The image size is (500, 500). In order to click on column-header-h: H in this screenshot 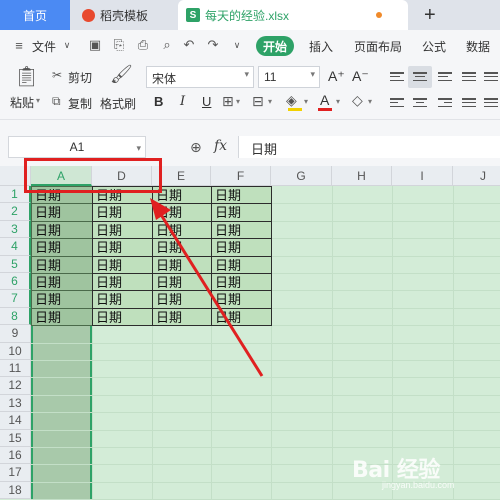, I will do `click(362, 176)`.